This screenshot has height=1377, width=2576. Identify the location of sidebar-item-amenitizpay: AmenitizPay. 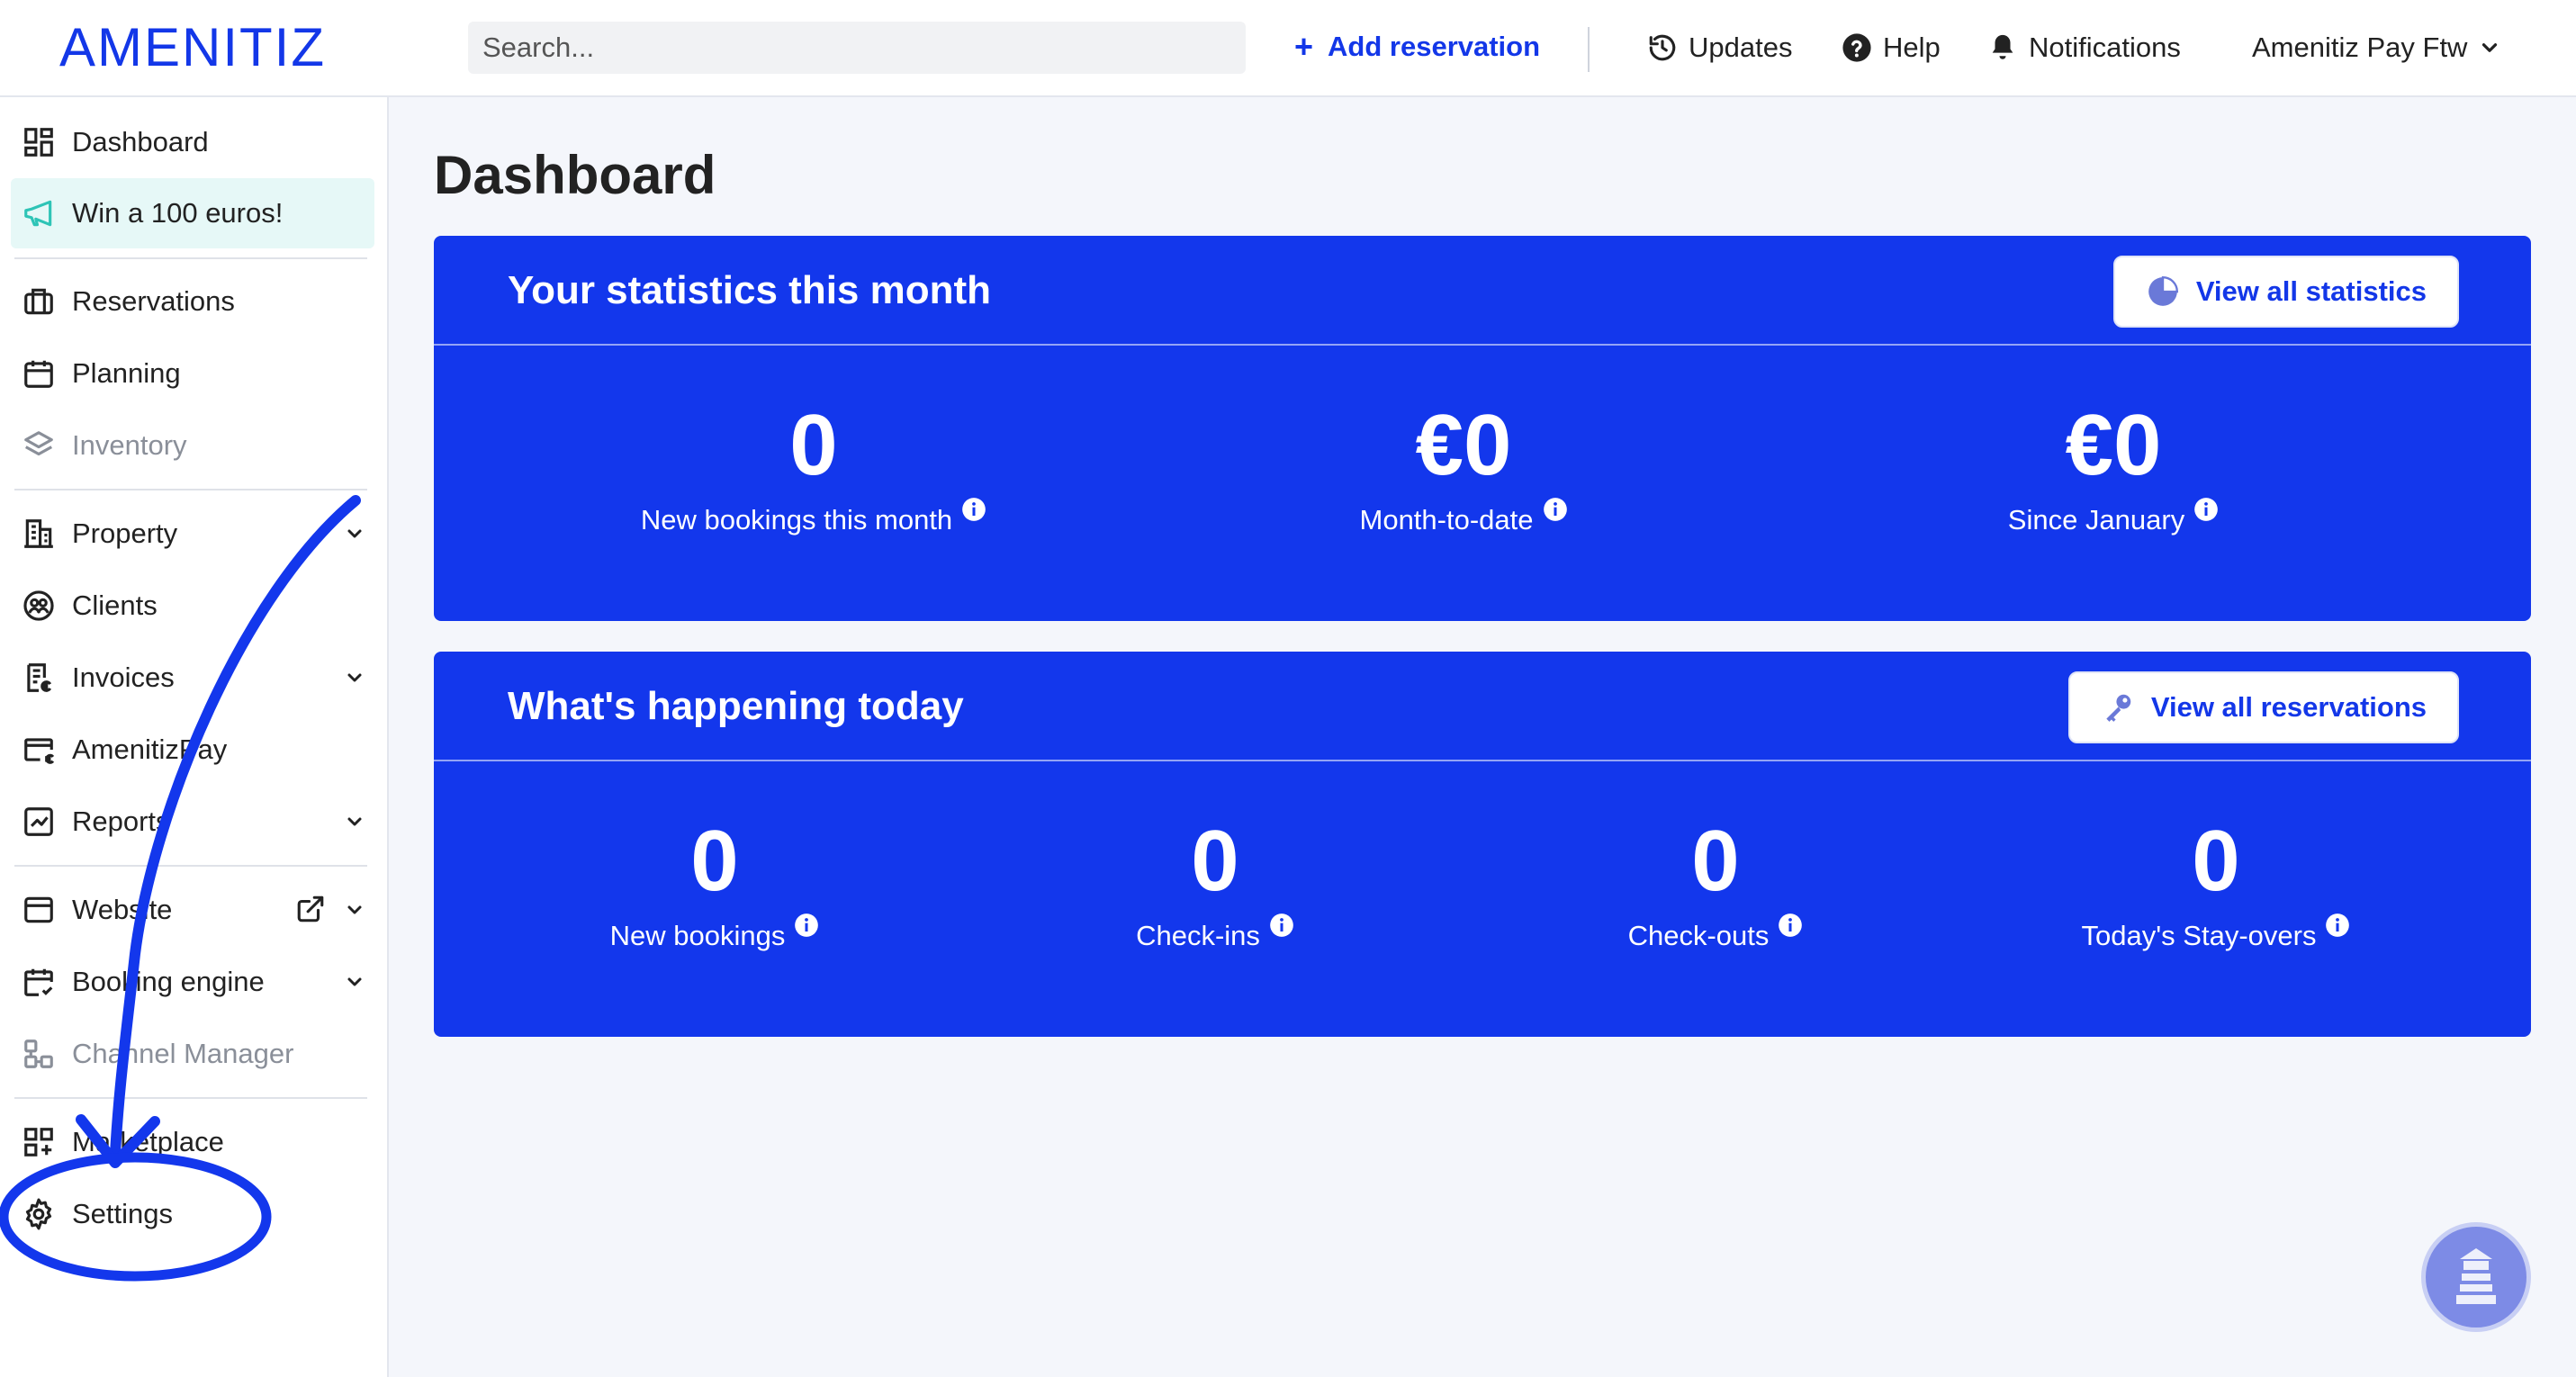
(192, 750).